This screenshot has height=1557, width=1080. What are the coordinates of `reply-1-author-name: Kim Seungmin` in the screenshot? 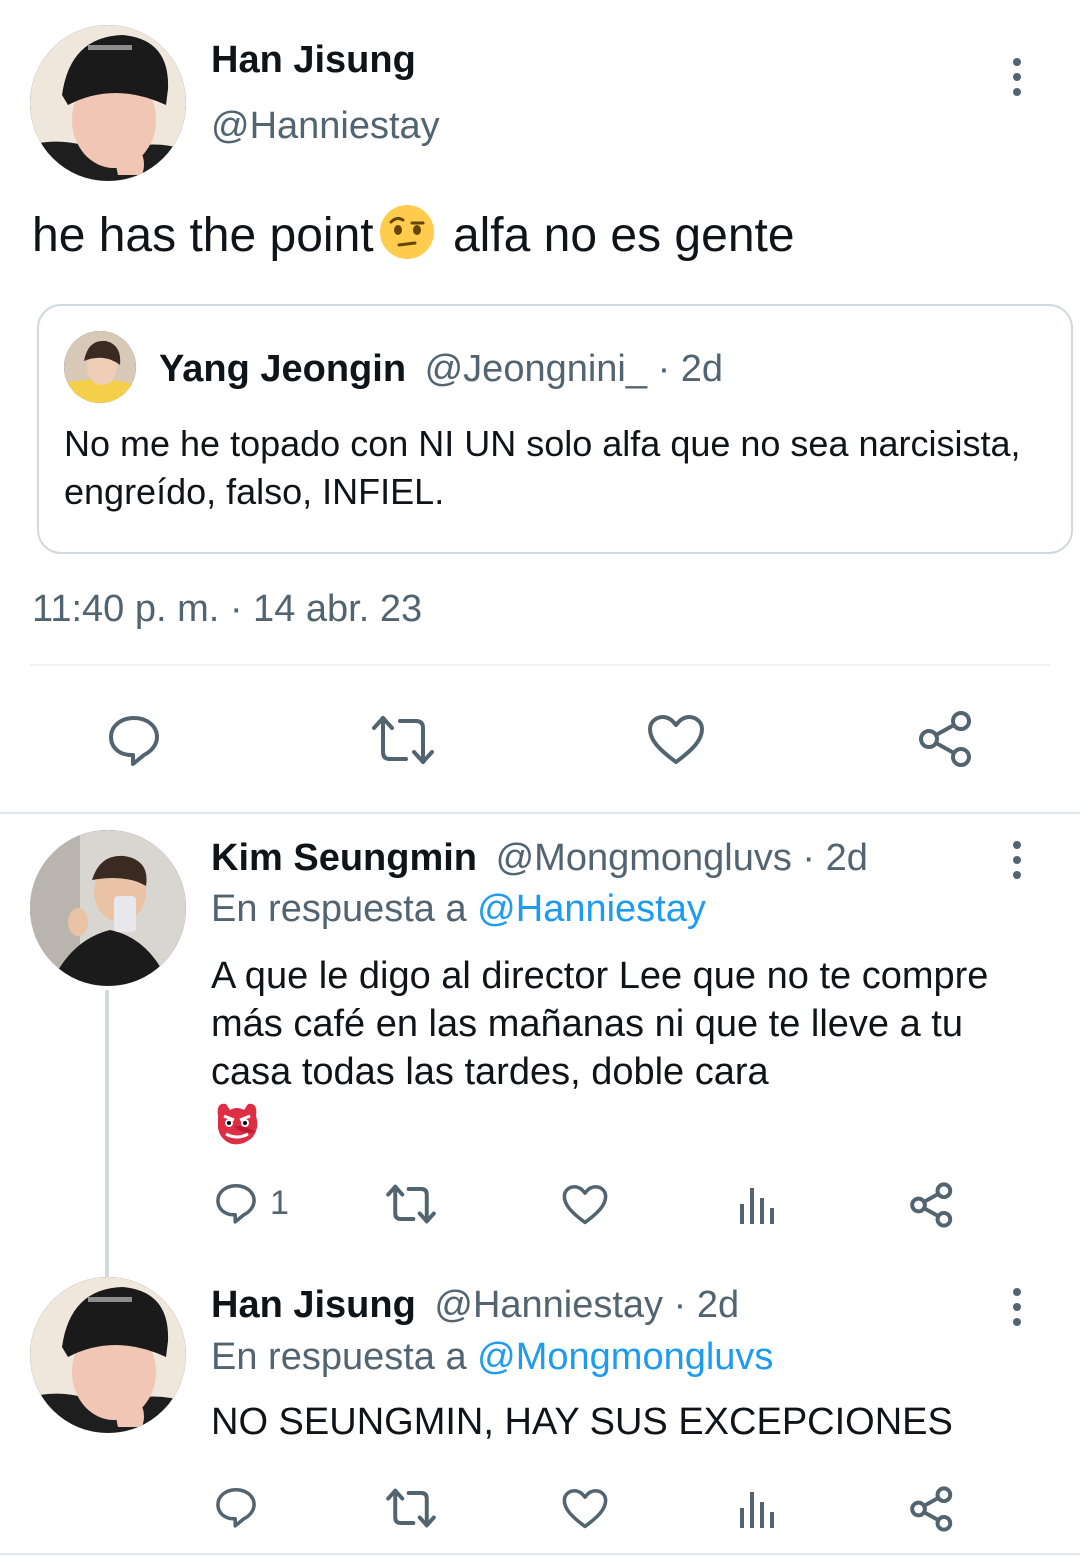 It's located at (344, 858).